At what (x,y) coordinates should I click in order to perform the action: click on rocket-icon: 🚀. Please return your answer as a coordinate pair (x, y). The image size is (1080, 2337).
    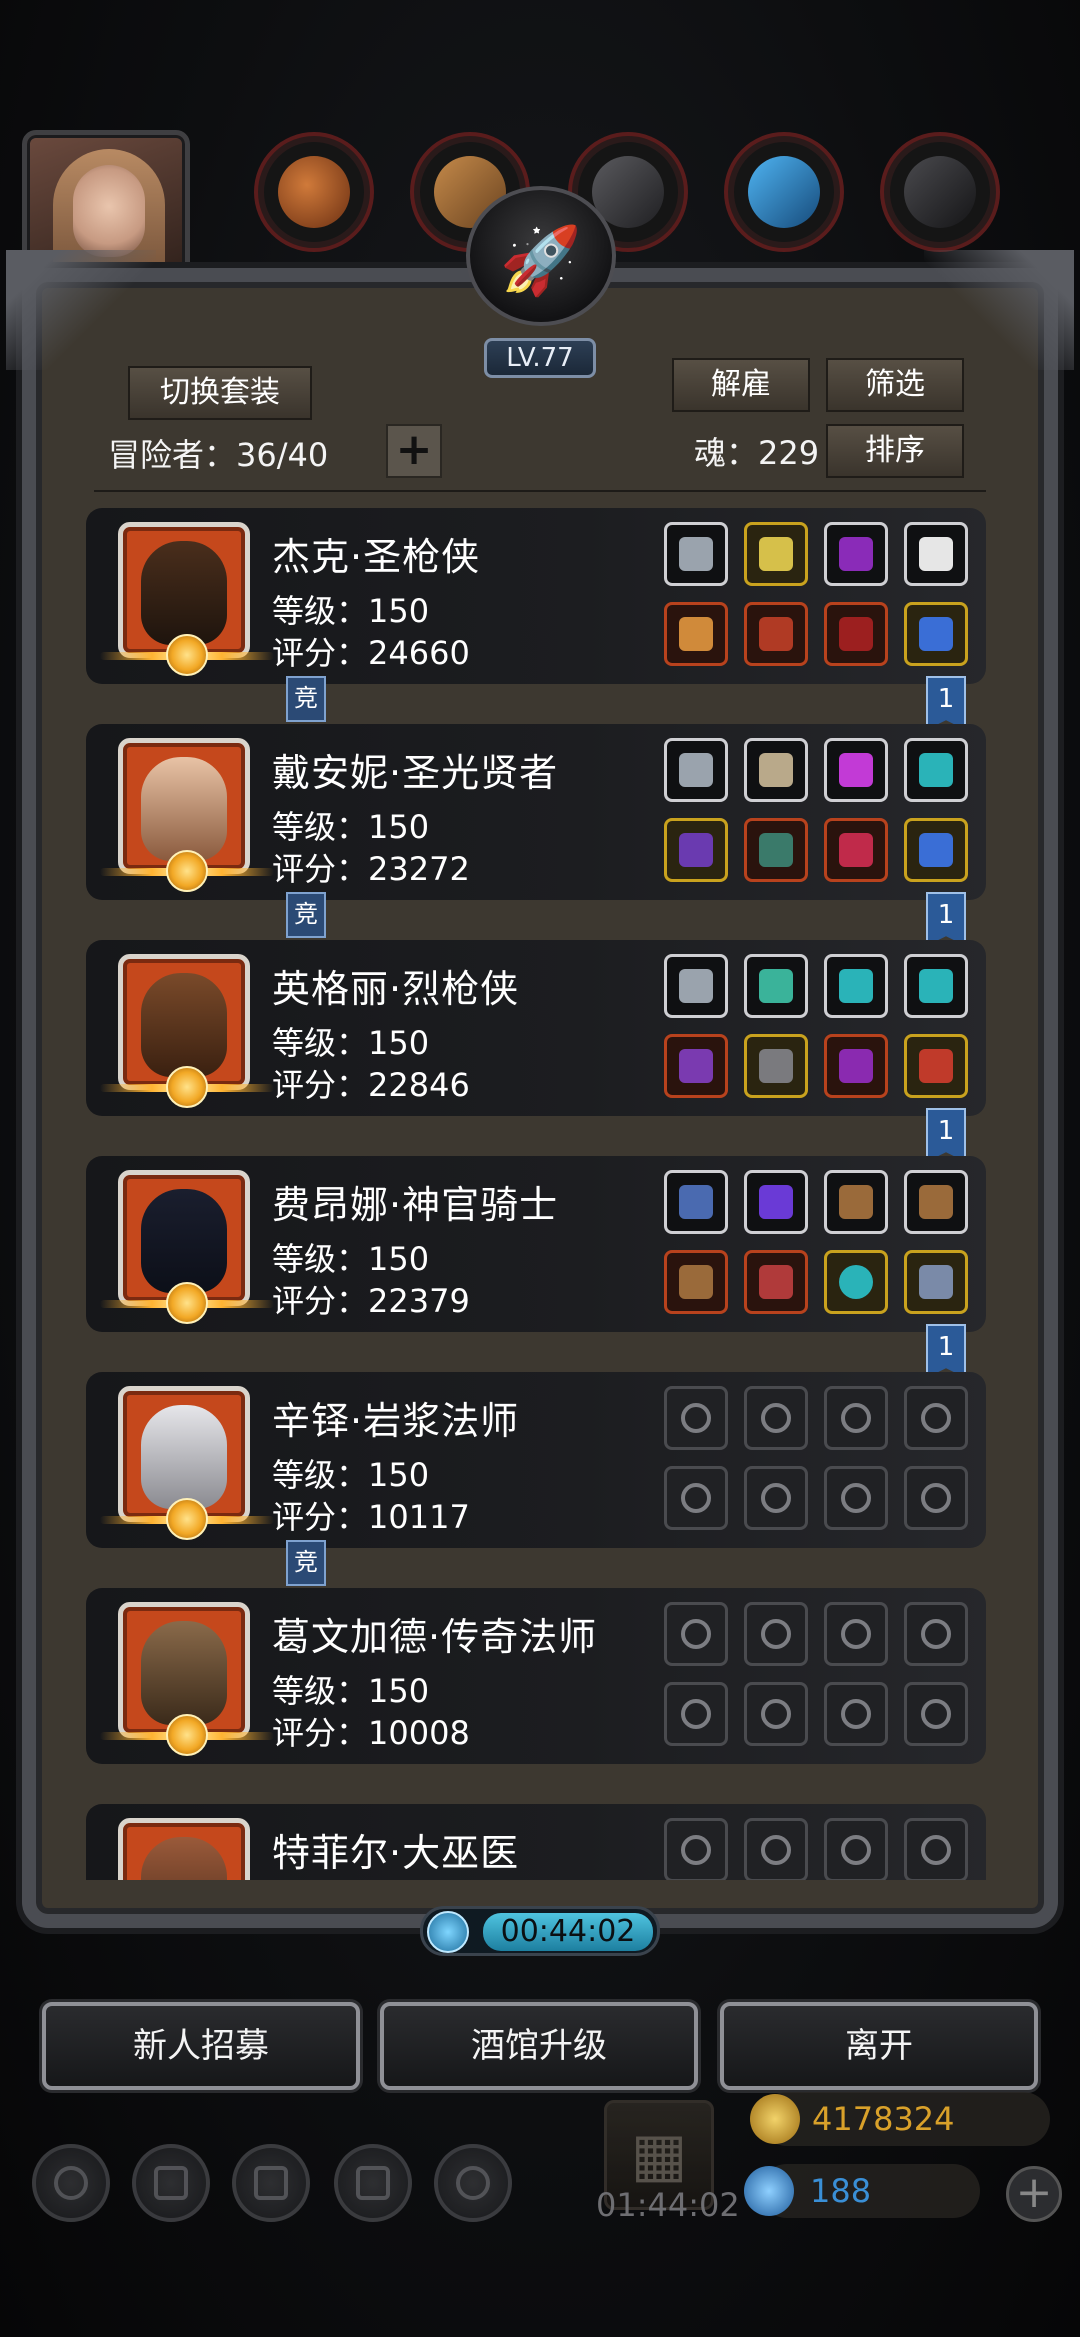
    Looking at the image, I should click on (541, 260).